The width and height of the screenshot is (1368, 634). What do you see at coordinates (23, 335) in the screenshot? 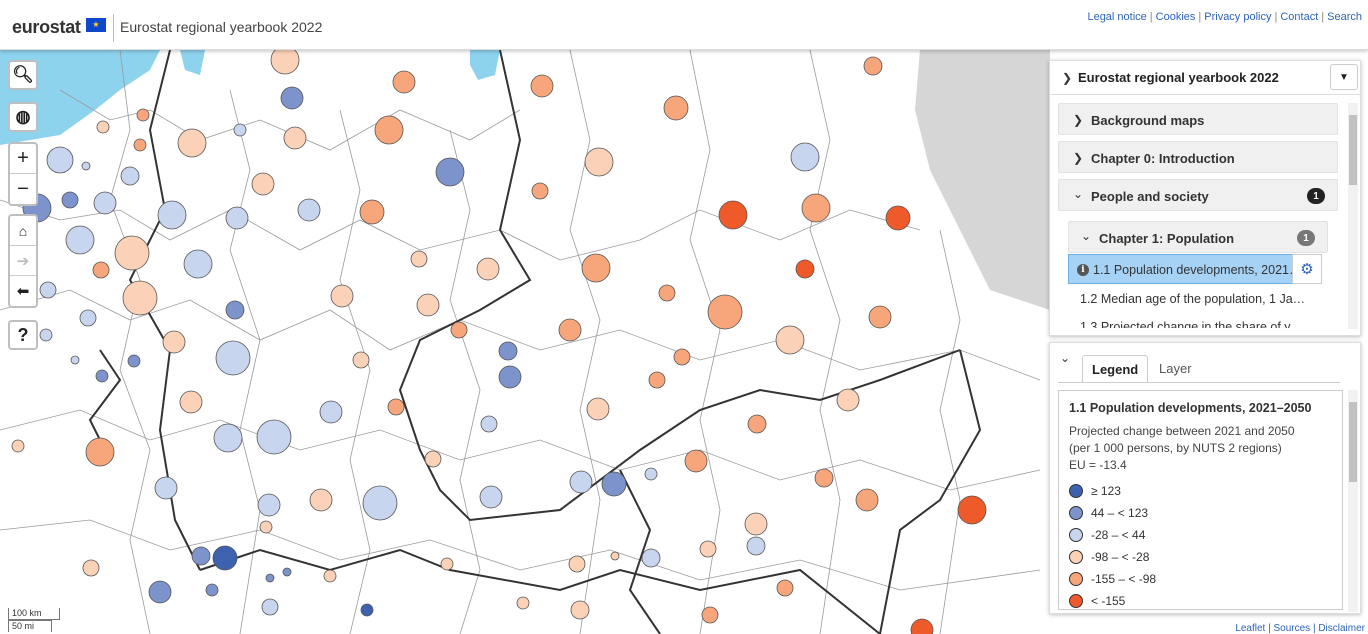
I see `help-button: ?` at bounding box center [23, 335].